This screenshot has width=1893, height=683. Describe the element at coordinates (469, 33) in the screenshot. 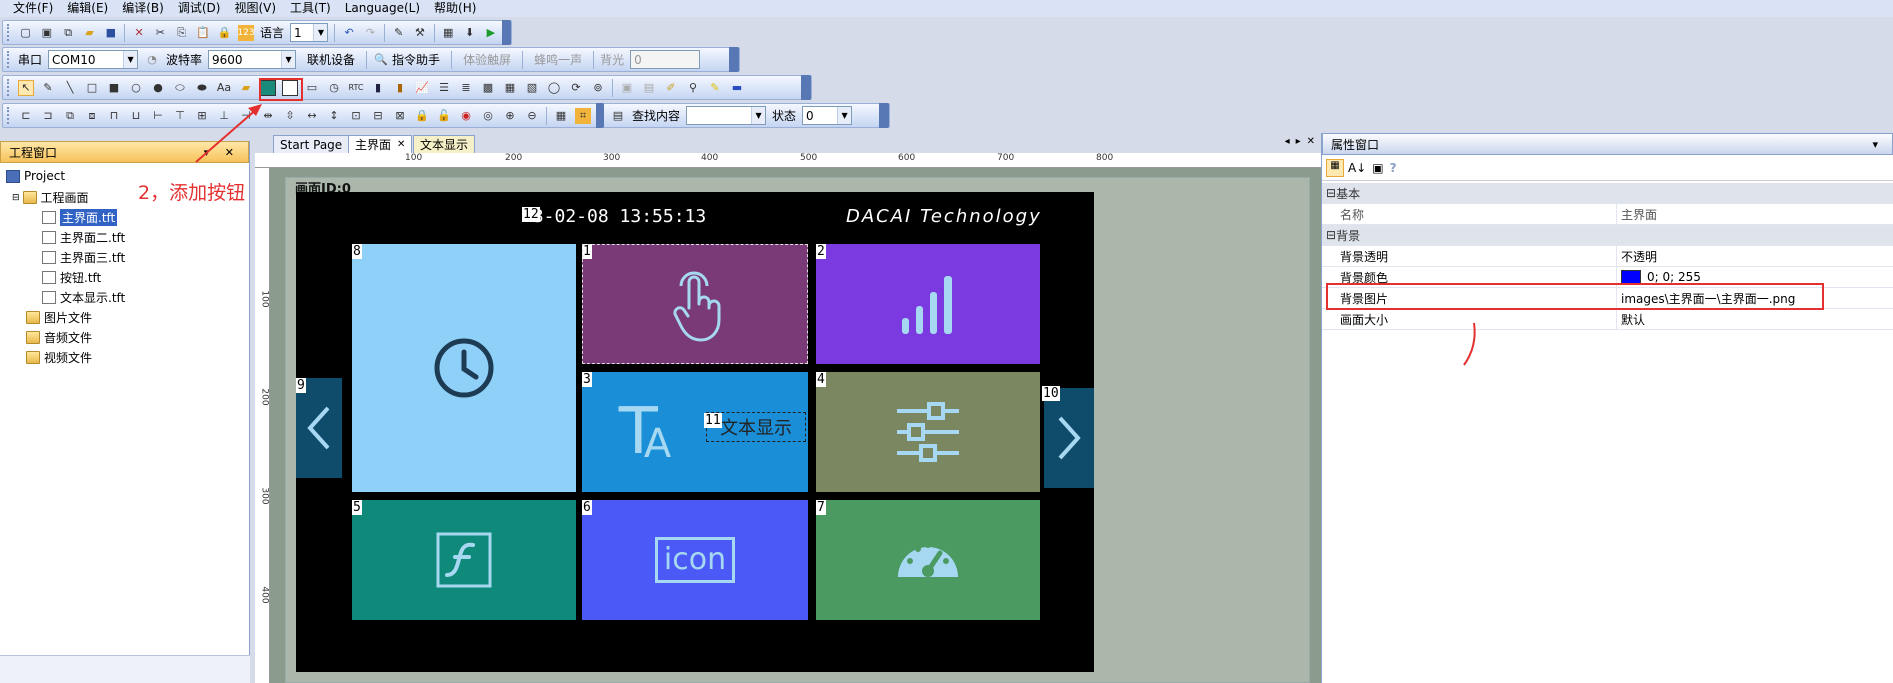

I see `download-icon: ⬇` at that location.